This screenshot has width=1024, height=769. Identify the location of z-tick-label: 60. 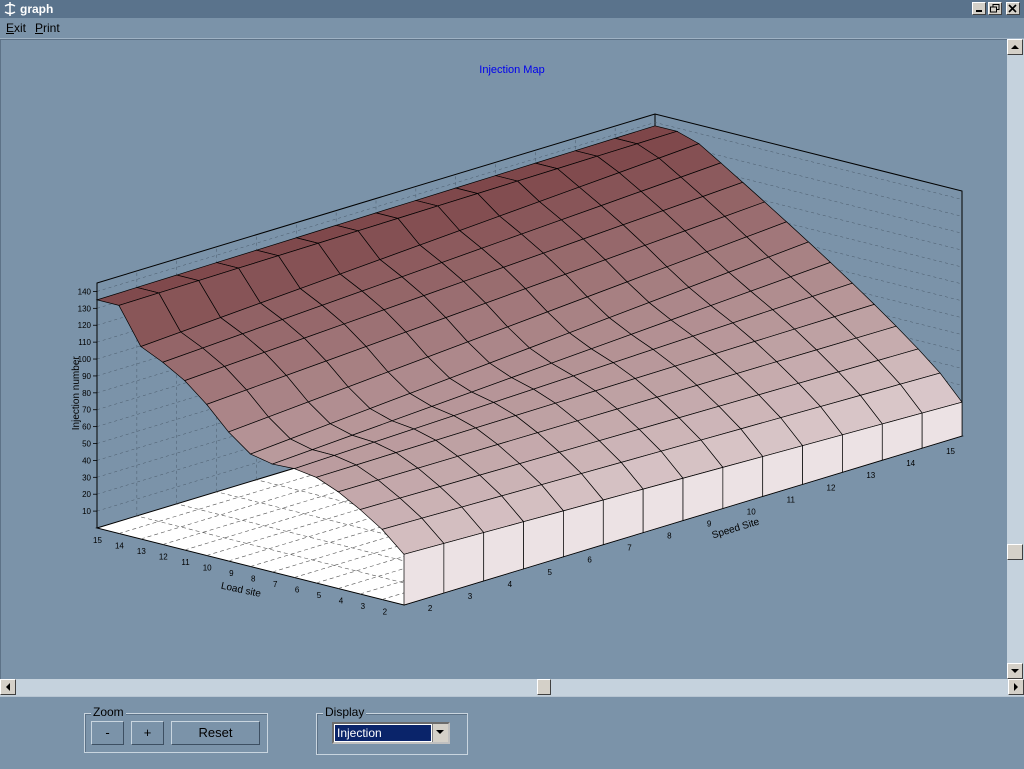
(86, 427).